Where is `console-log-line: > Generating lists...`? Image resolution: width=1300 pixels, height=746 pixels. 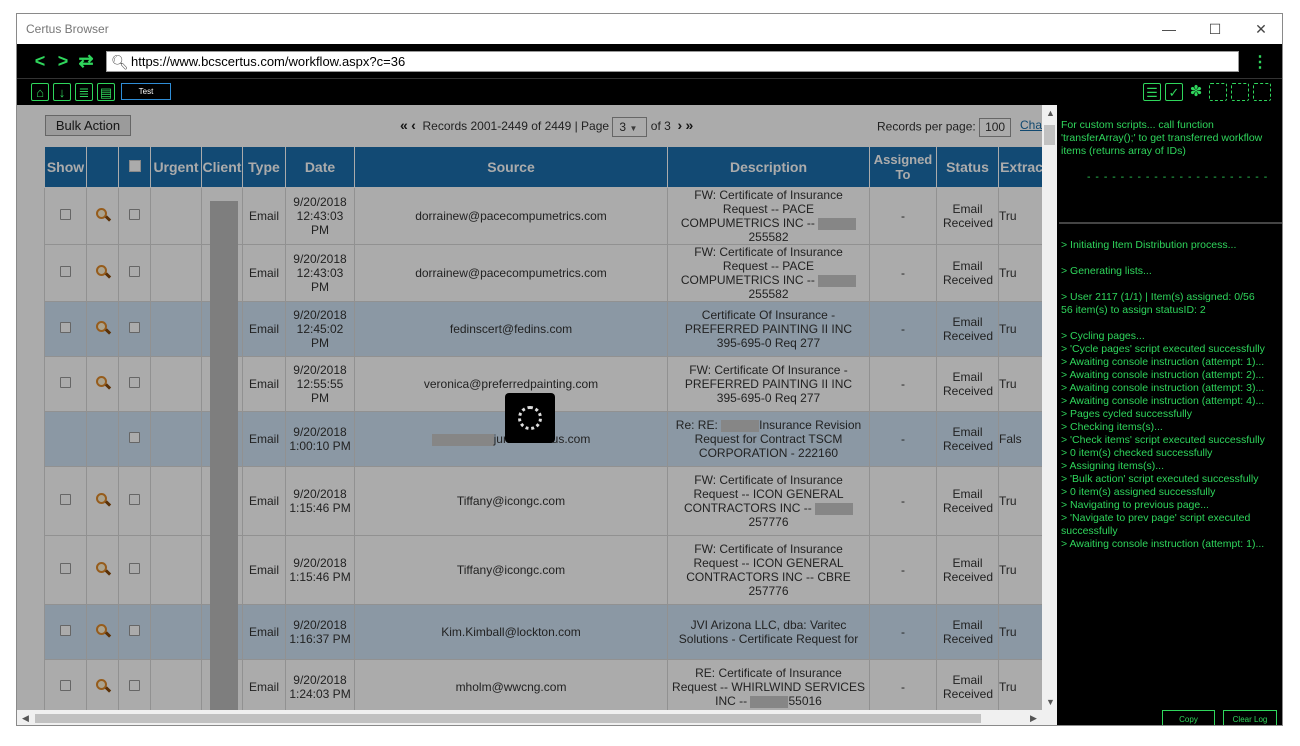
console-log-line: > Generating lists... is located at coordinates (1106, 271).